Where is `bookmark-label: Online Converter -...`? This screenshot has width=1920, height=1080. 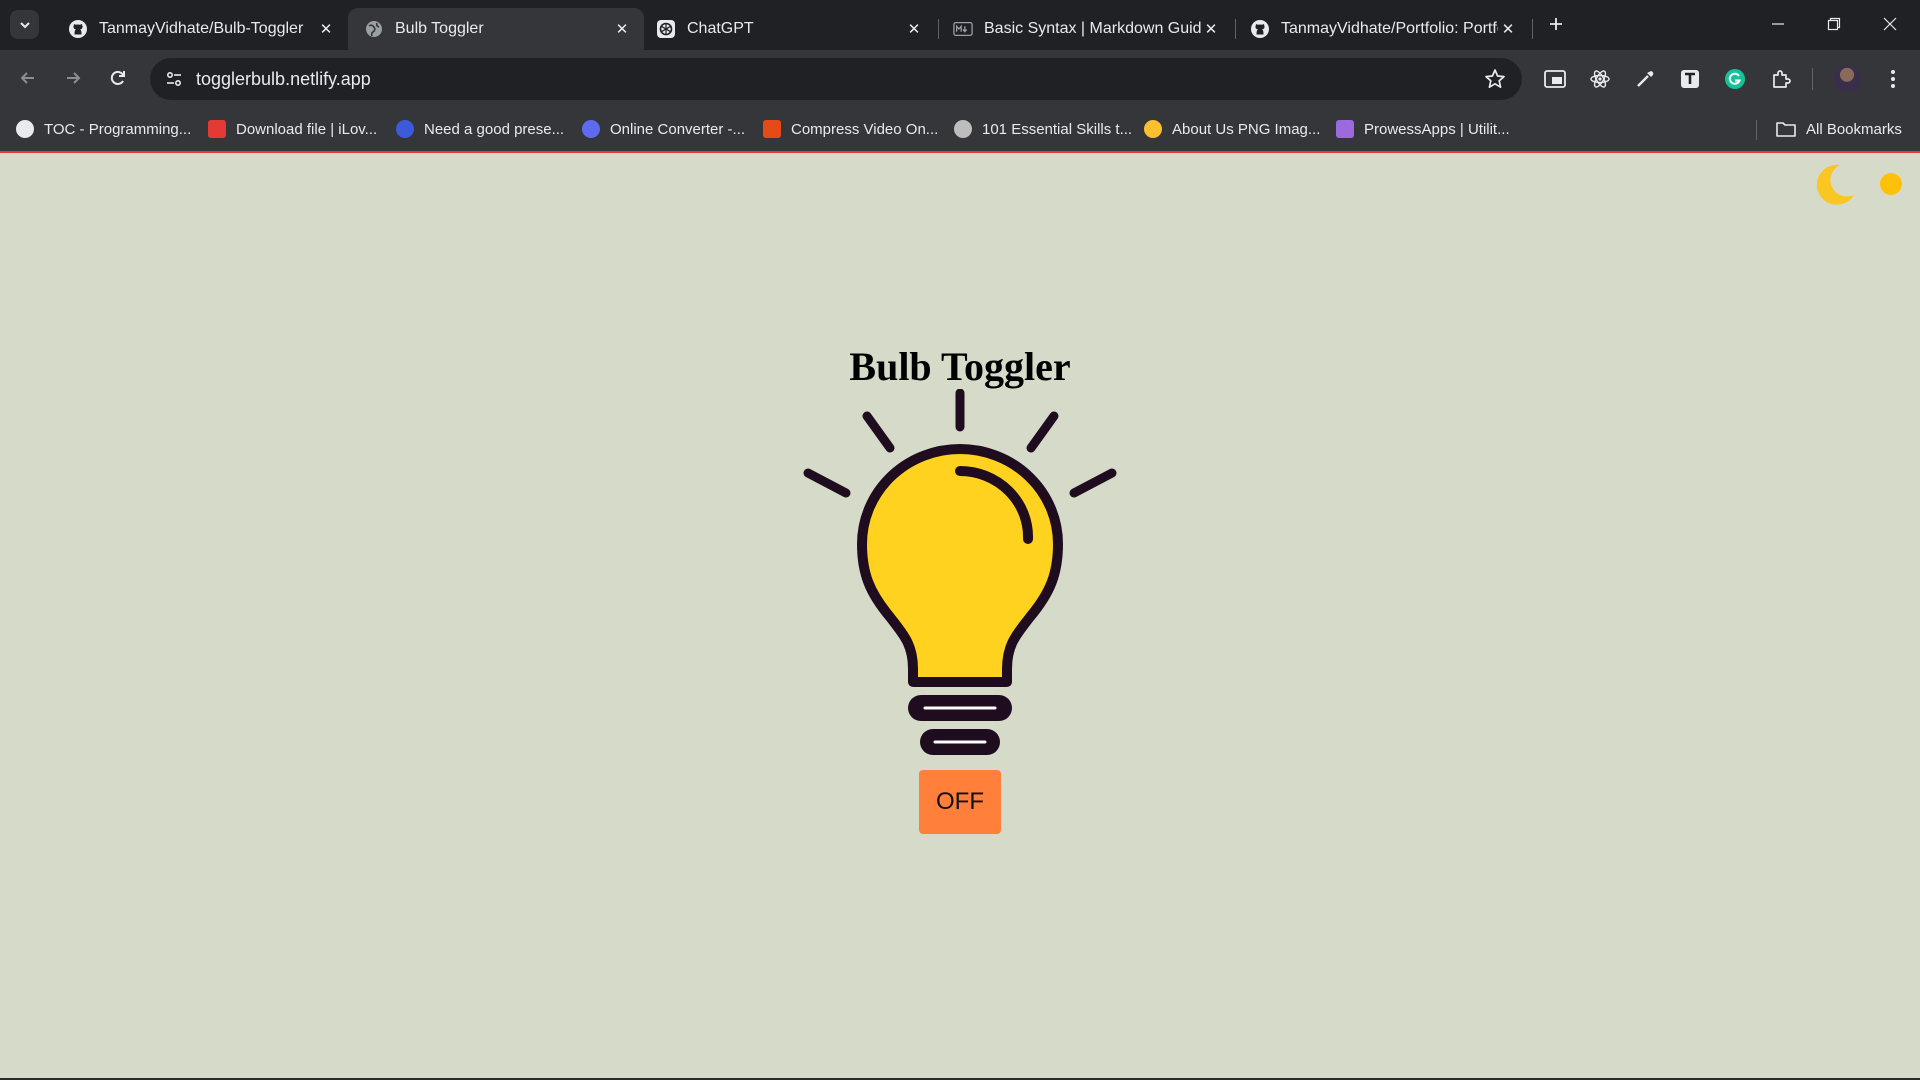
bookmark-label: Online Converter -... is located at coordinates (678, 129).